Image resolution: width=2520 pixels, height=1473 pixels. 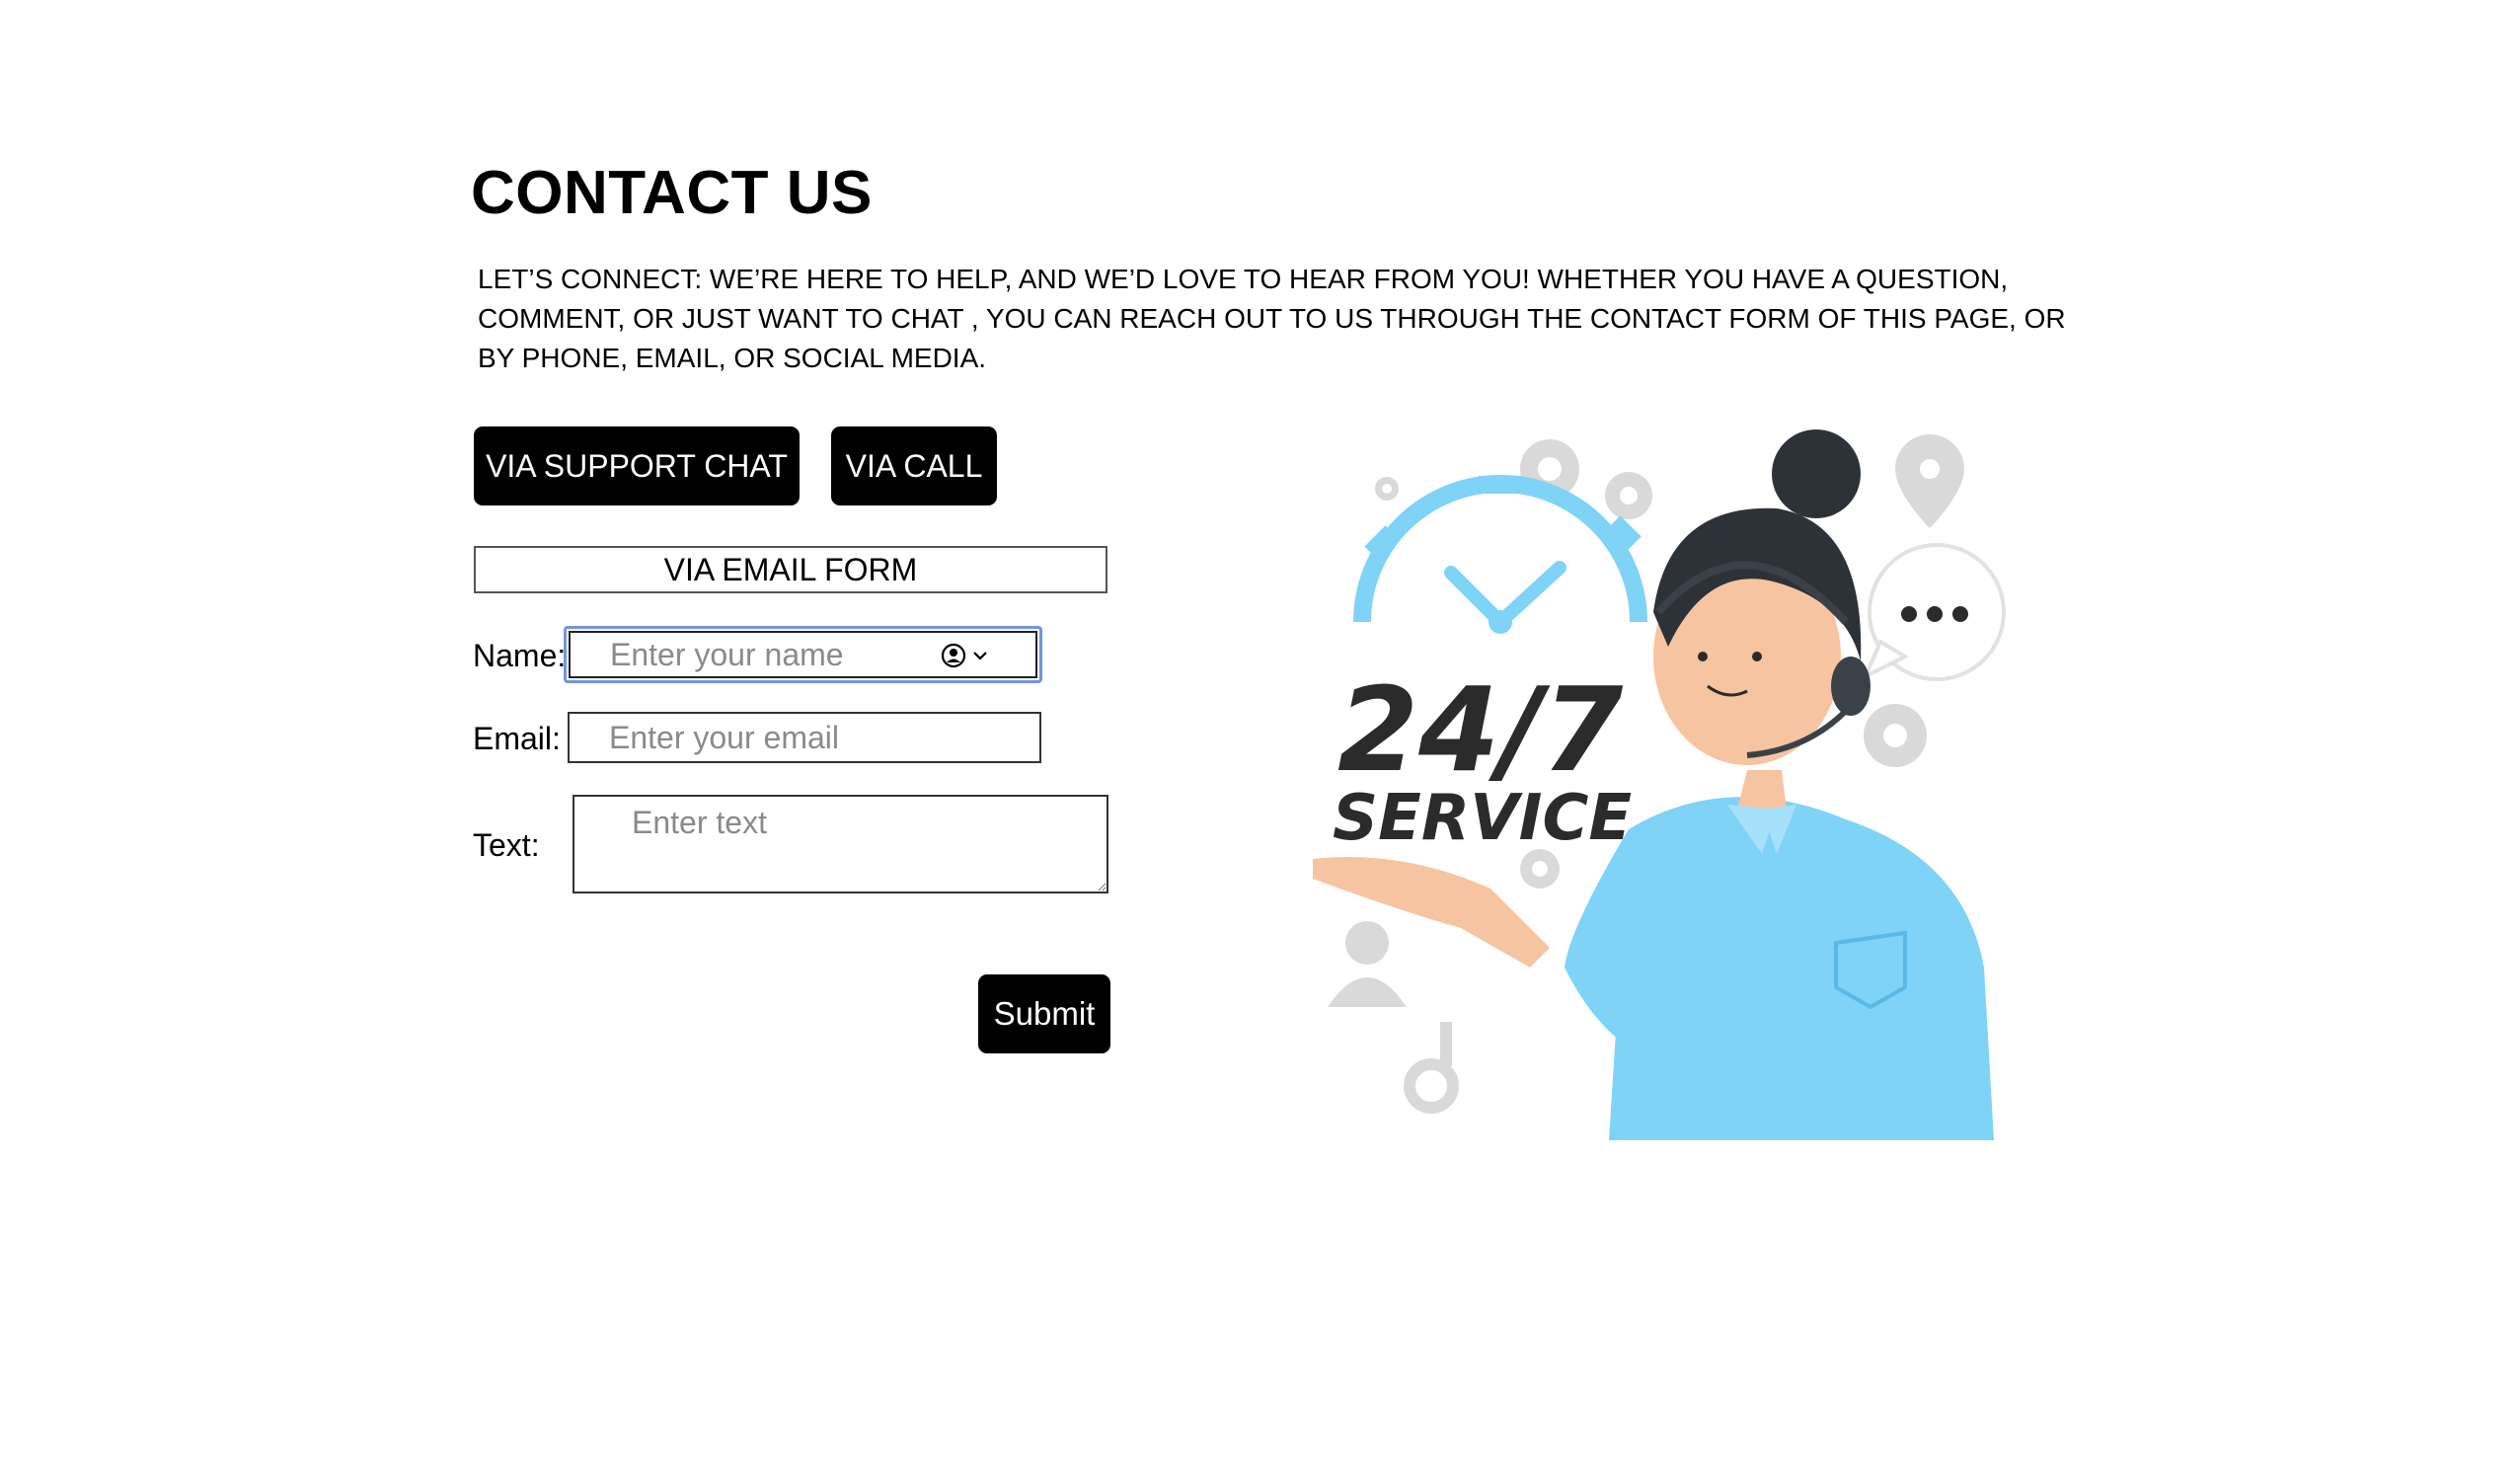 I want to click on submit-button: Submit, so click(x=1044, y=1014).